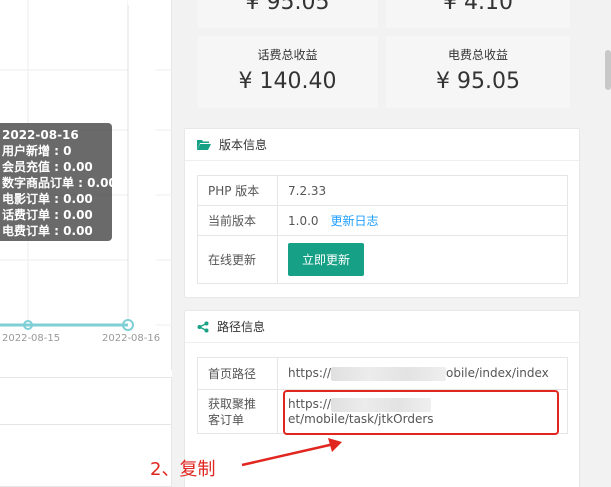 This screenshot has width=611, height=487. What do you see at coordinates (47, 167) in the screenshot?
I see `tooltip-row-member: 会员充值 : 0.00` at bounding box center [47, 167].